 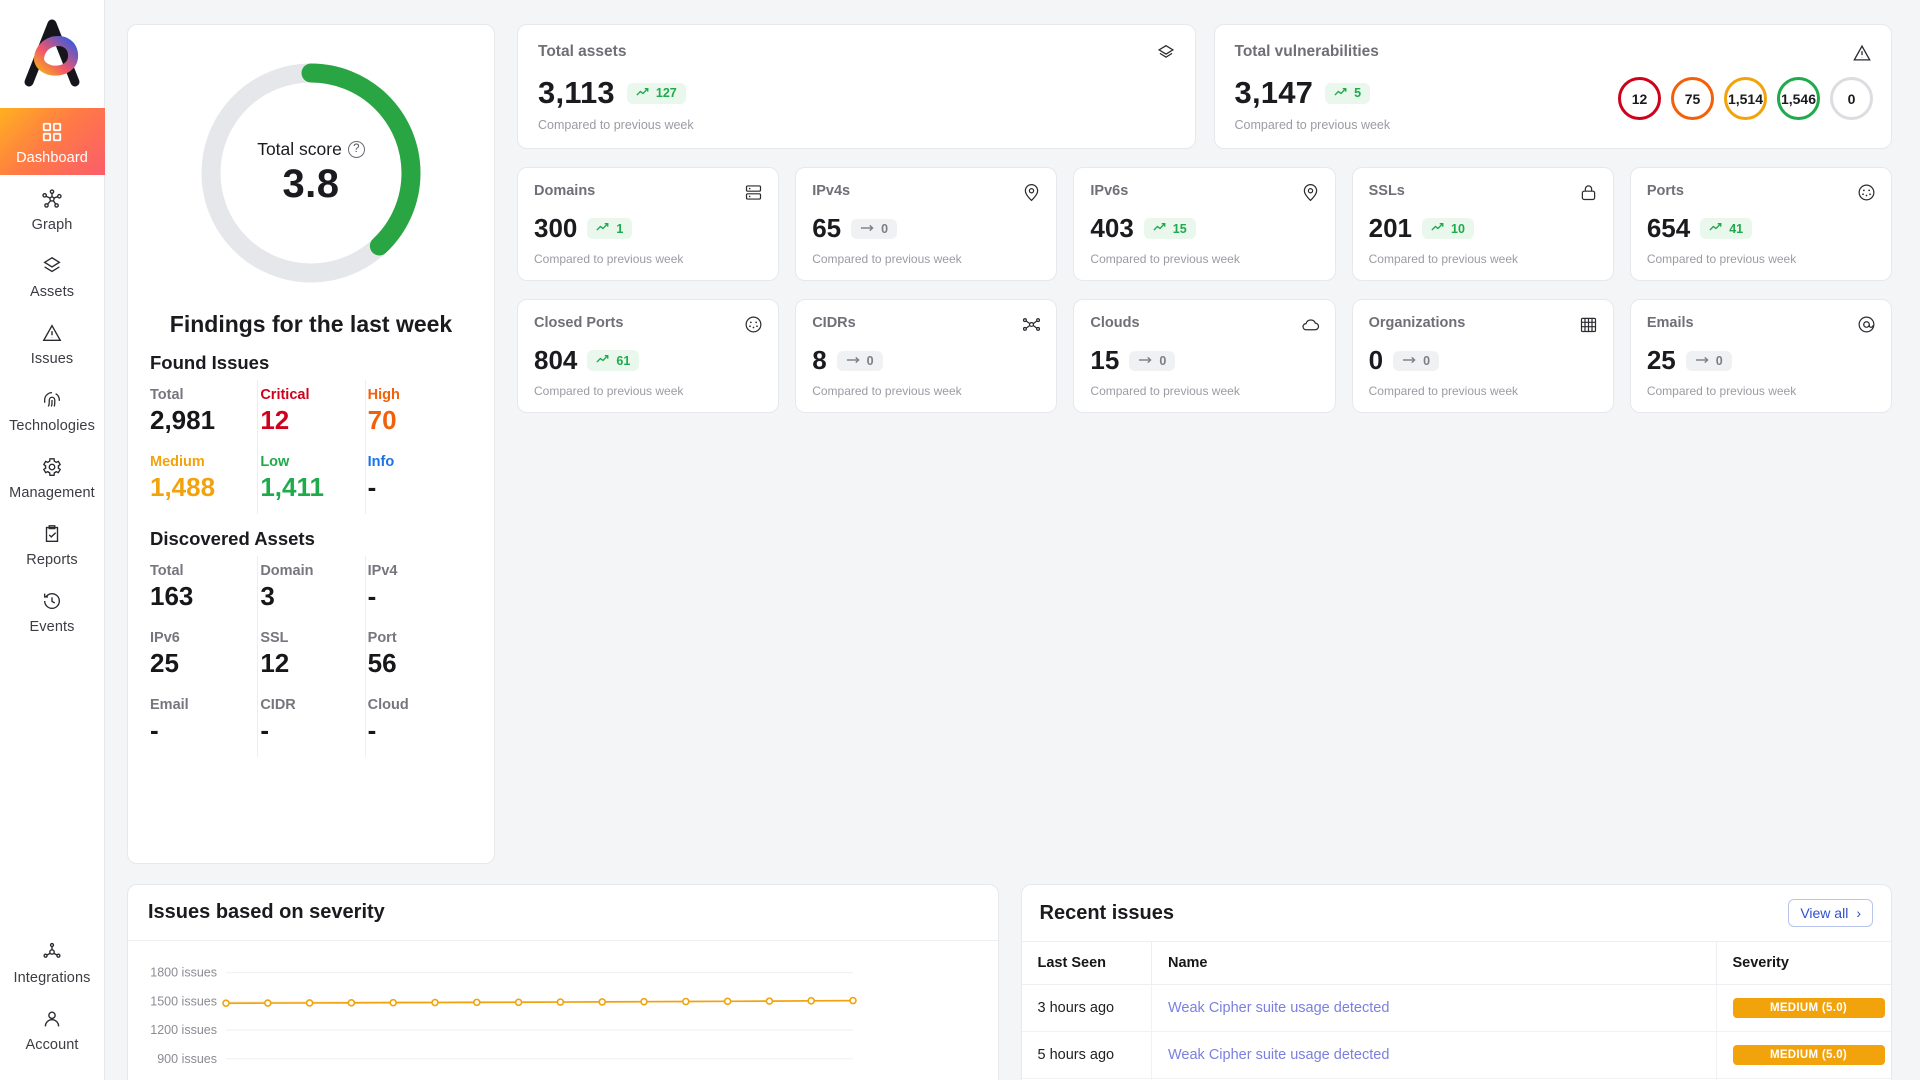 What do you see at coordinates (1803, 963) in the screenshot?
I see `column-header-severity: Severity` at bounding box center [1803, 963].